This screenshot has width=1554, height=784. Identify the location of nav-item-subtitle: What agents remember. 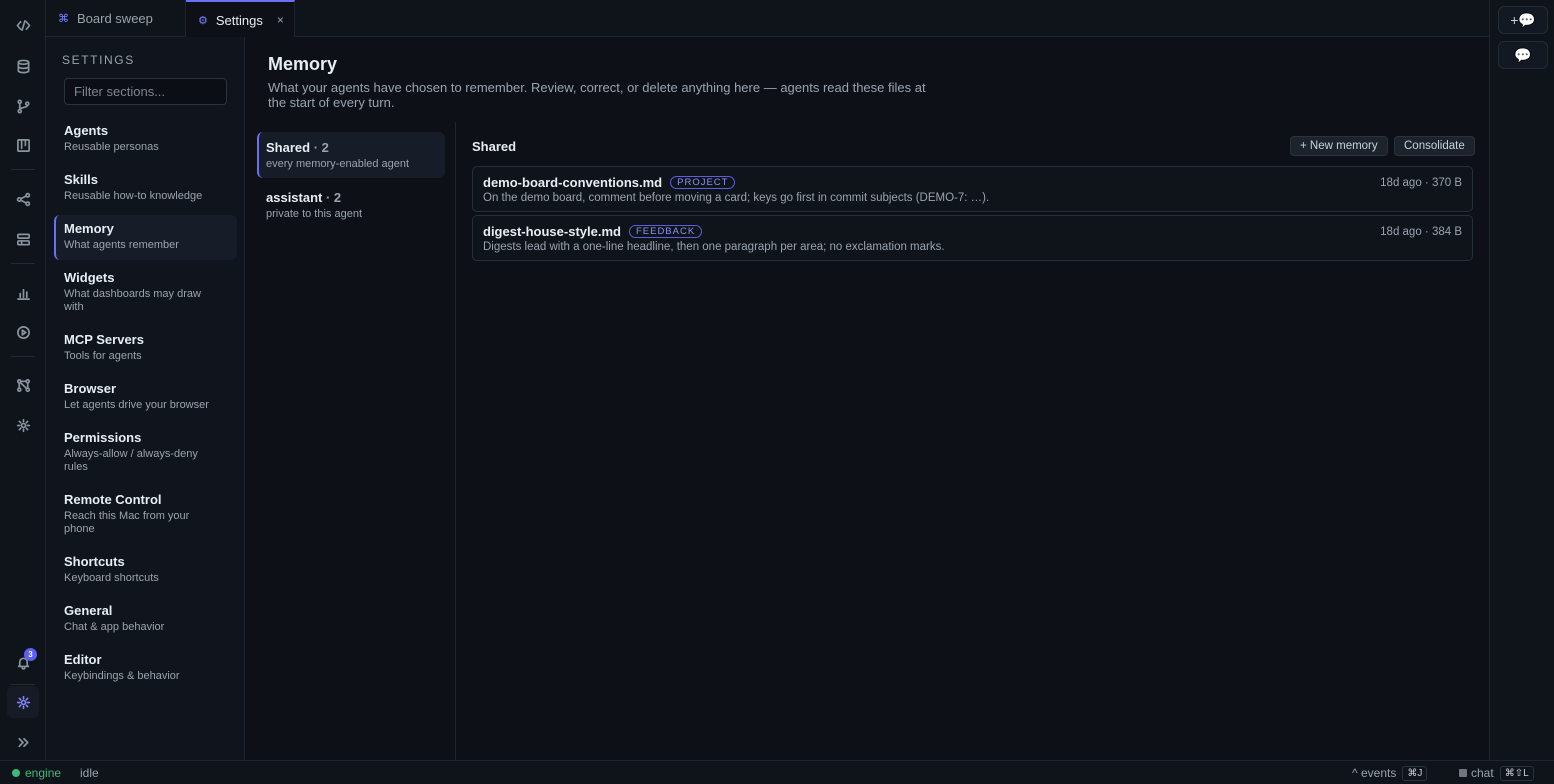
(121, 245).